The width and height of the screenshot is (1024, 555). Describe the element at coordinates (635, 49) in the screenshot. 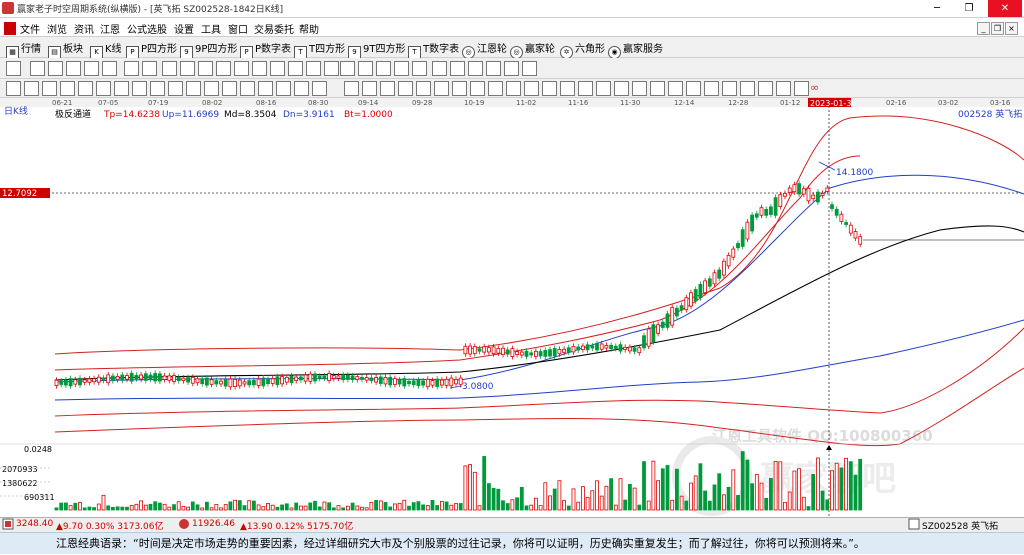

I see `toolbar-service-button: ◉ 赢家服务` at that location.